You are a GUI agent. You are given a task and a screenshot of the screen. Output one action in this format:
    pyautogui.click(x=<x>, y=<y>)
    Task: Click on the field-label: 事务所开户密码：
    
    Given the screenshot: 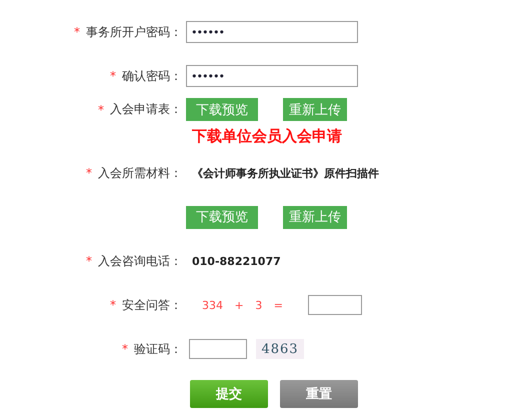 What is the action you would take?
    pyautogui.click(x=134, y=32)
    